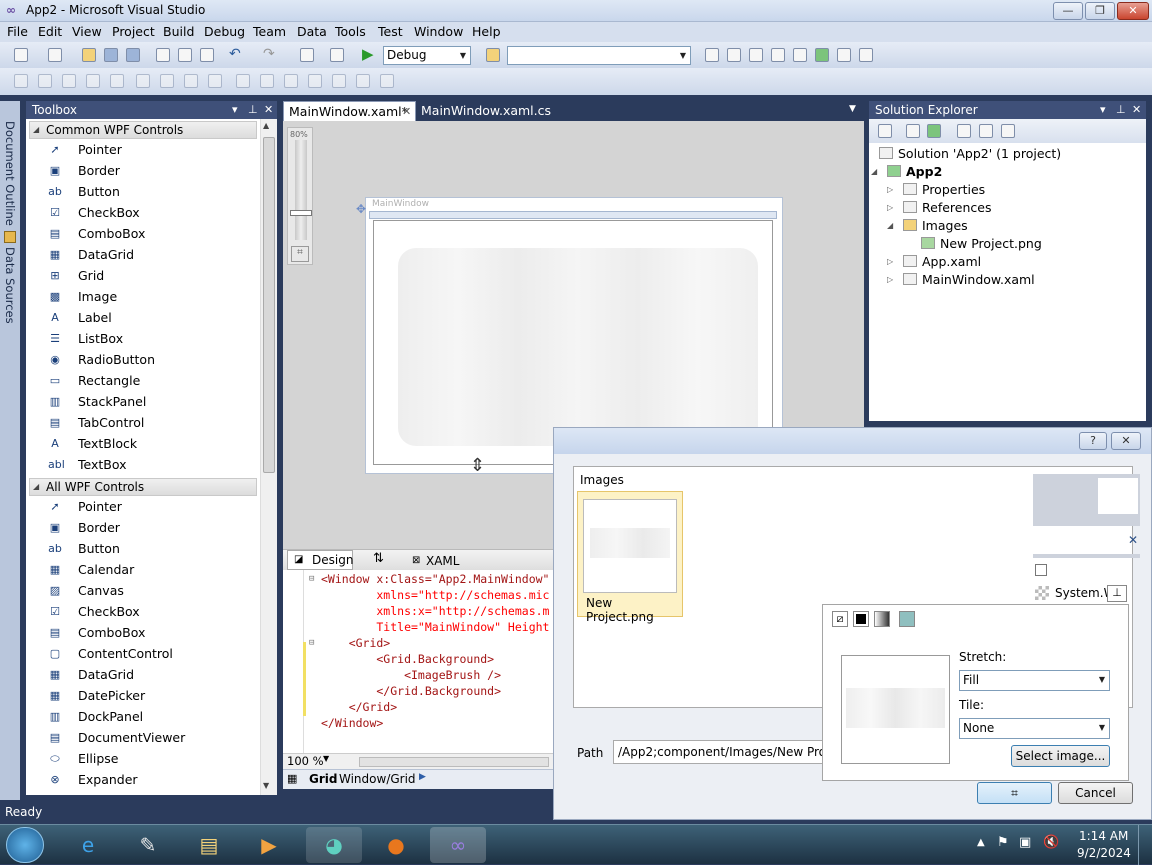 This screenshot has height=865, width=1152. What do you see at coordinates (861, 619) in the screenshot?
I see `solid-brush-icon` at bounding box center [861, 619].